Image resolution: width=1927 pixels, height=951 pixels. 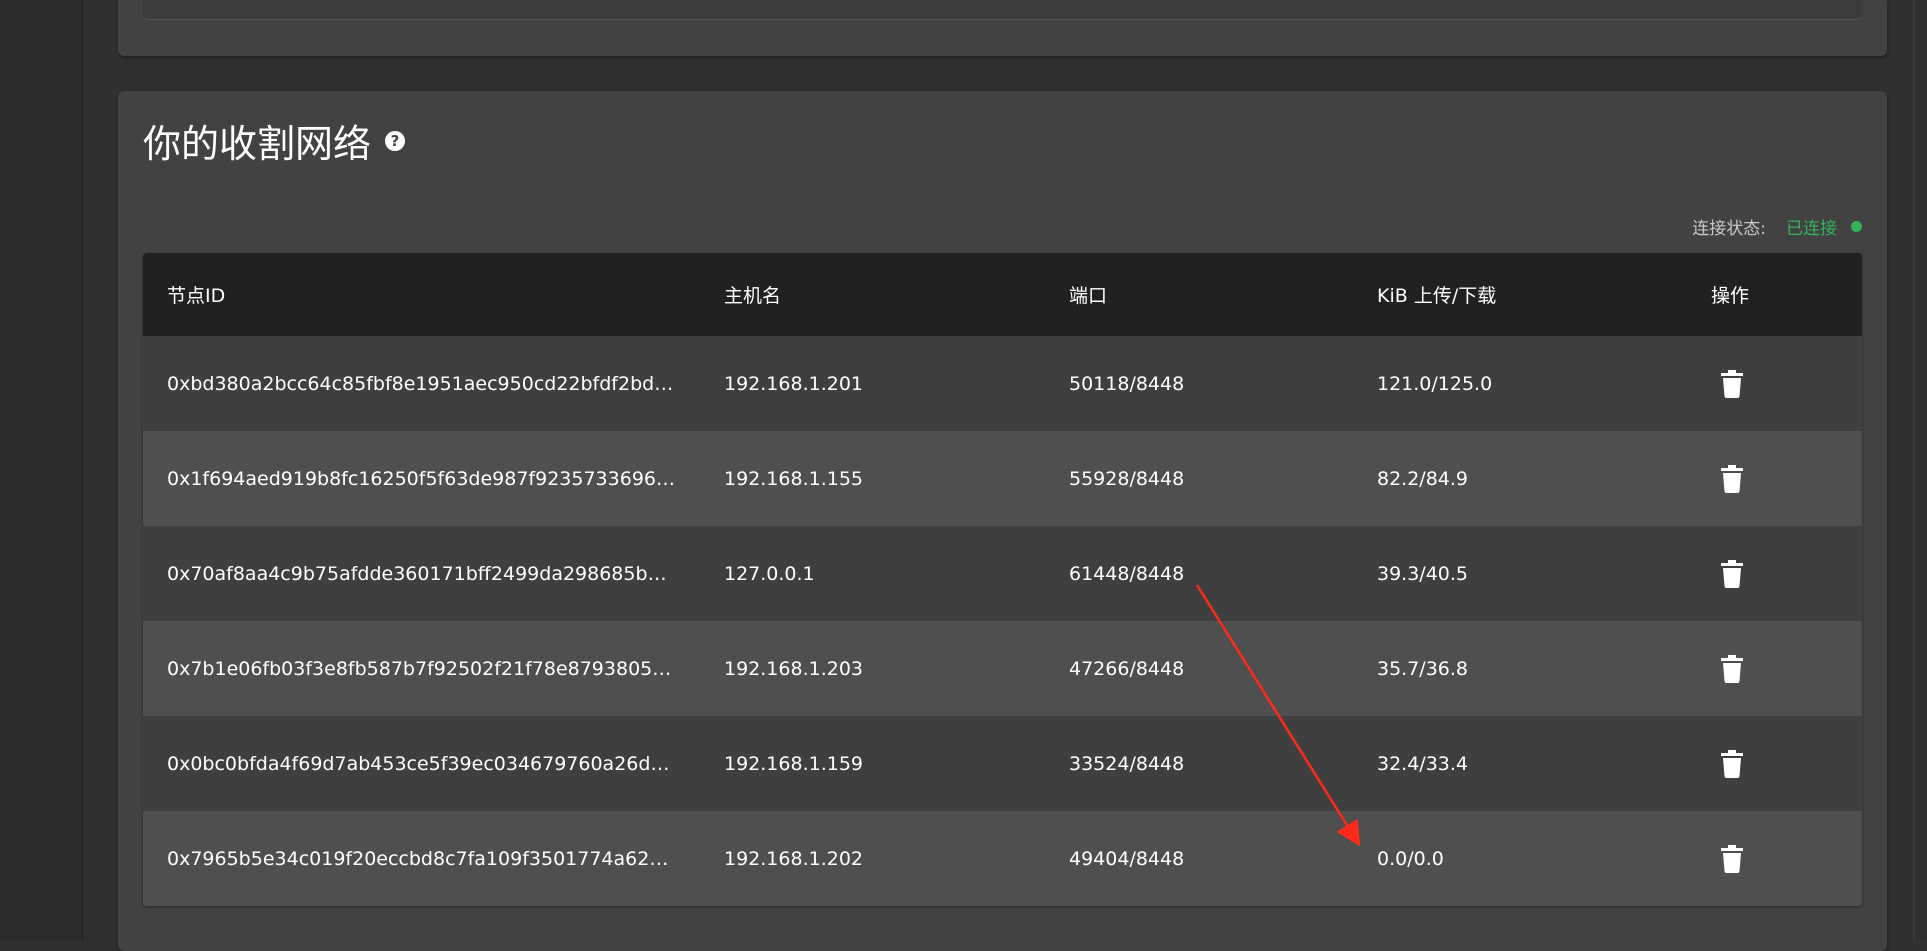 I want to click on port-cell: 55928/8448, so click(x=1127, y=478).